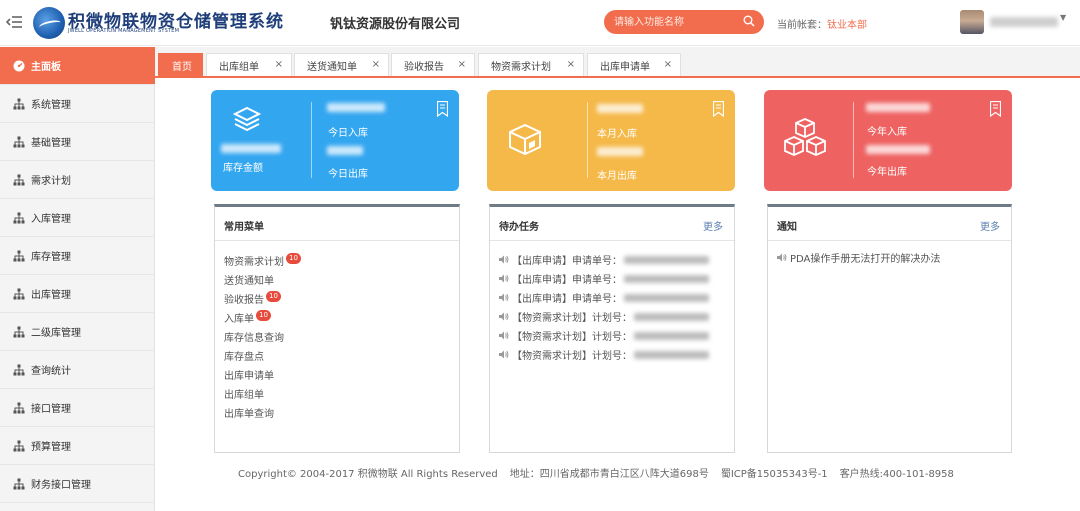  Describe the element at coordinates (896, 474) in the screenshot. I see `hotline-text: 客户热线:400-101-8958` at that location.